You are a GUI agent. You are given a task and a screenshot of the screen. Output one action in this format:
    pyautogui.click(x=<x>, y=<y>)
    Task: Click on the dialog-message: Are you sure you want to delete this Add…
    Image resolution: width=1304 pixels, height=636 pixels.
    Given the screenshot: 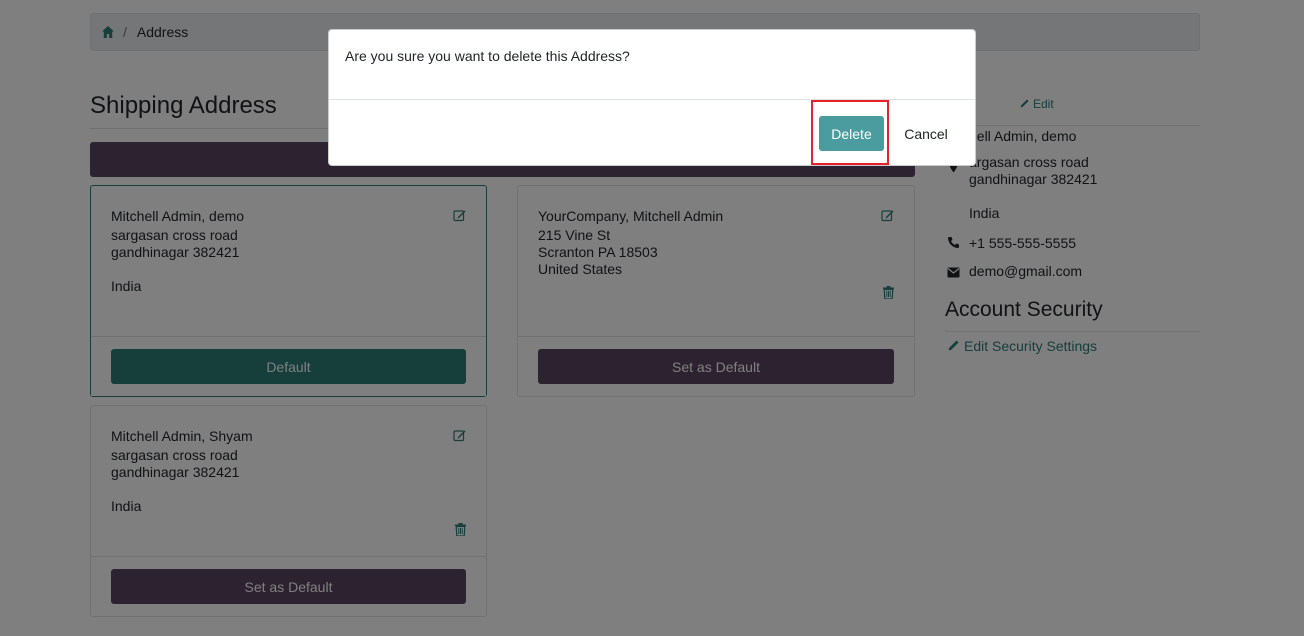 What is the action you would take?
    pyautogui.click(x=487, y=56)
    